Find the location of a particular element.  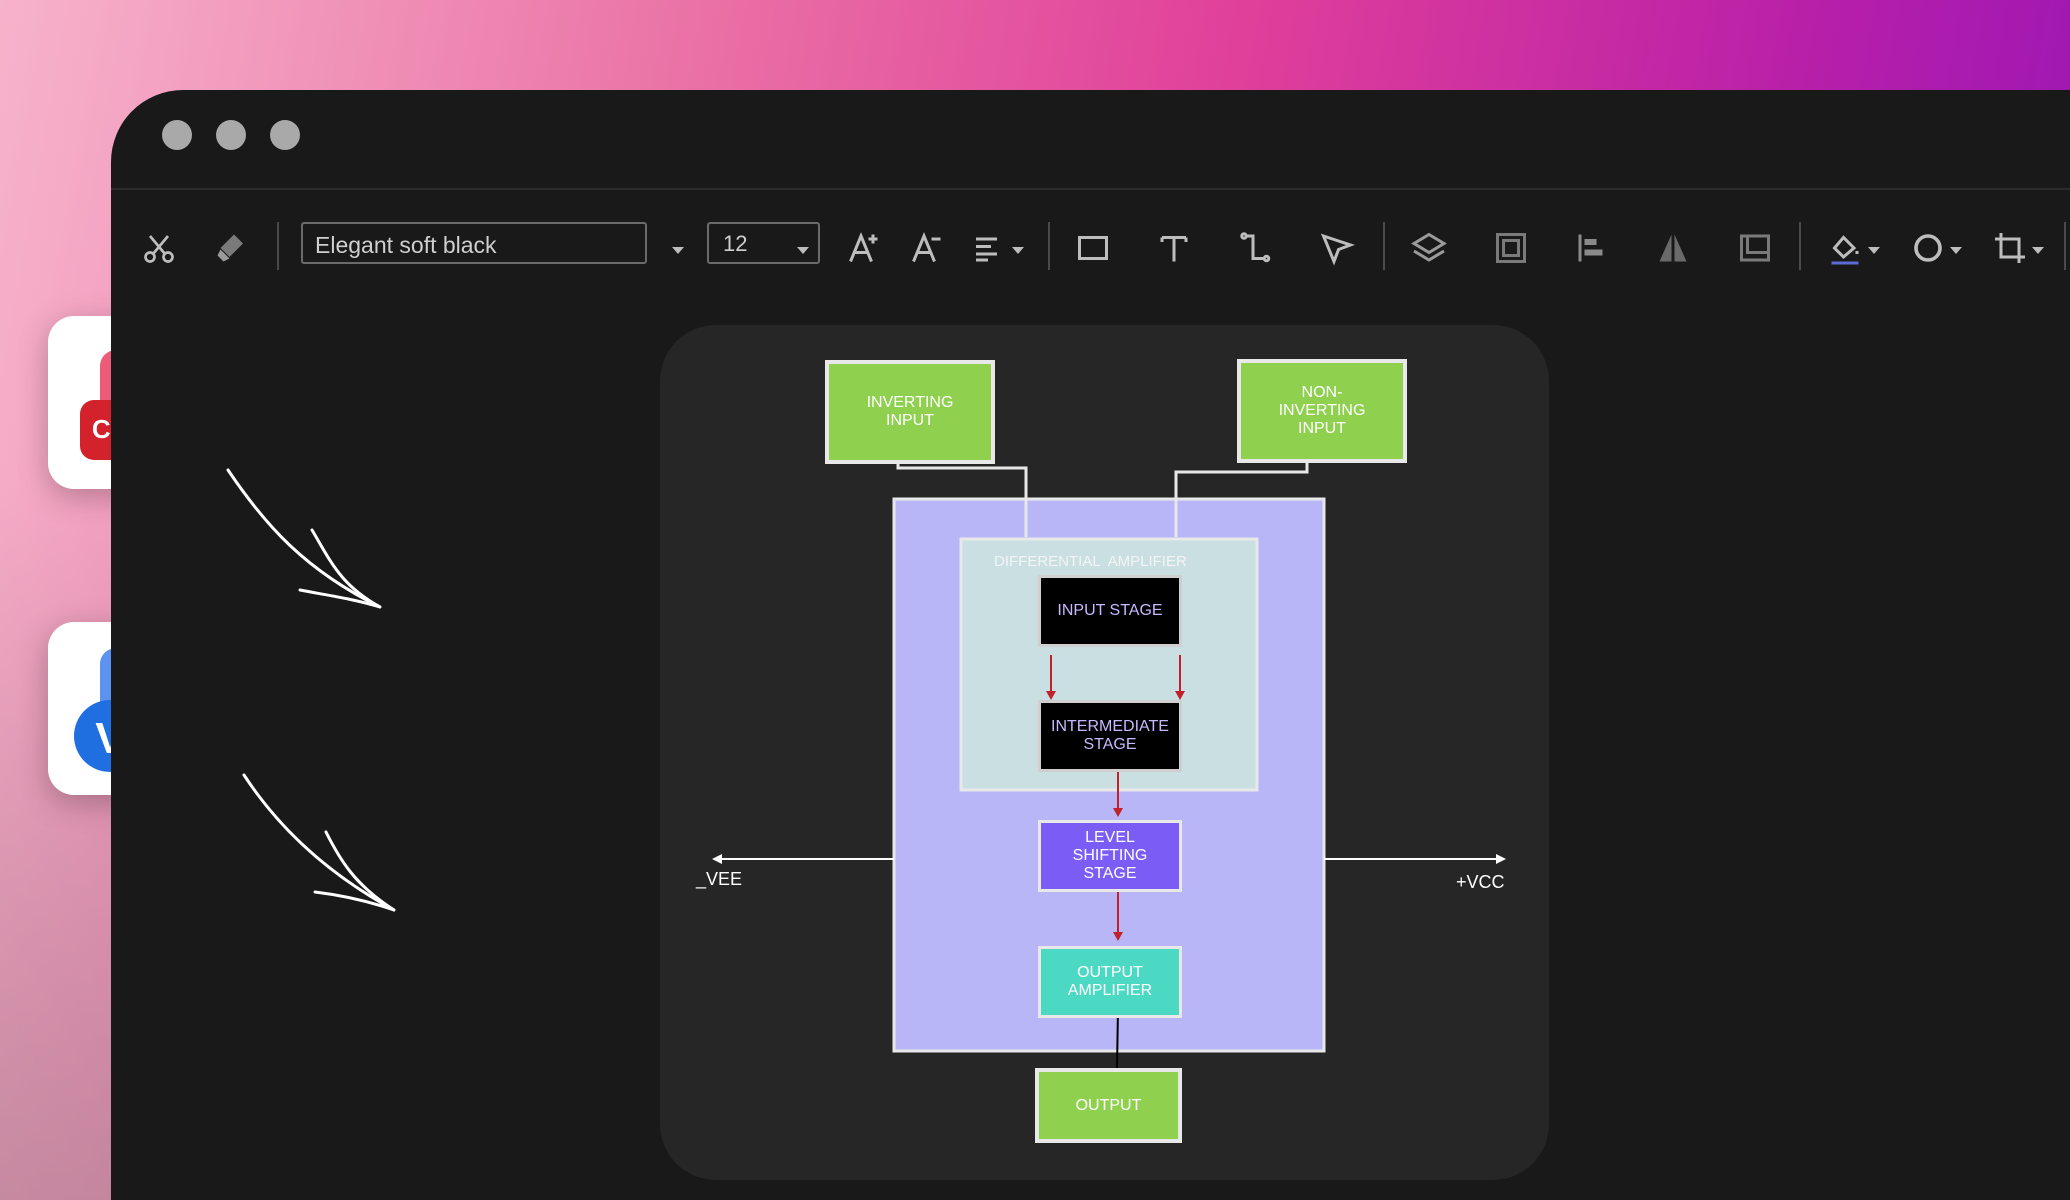

vcc-label: +VCC is located at coordinates (1480, 882).